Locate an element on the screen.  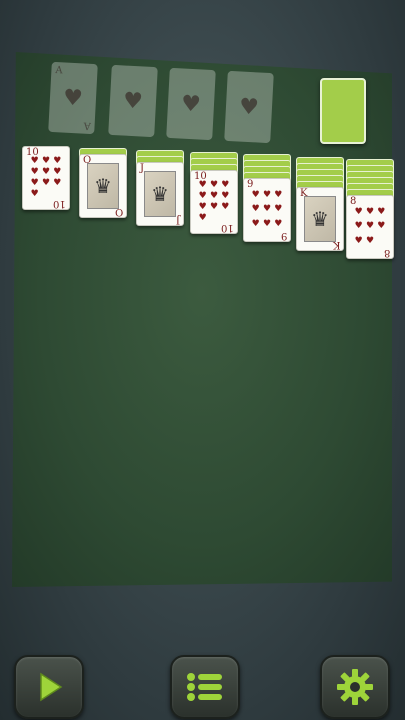
tableau-card: K K ♛ is located at coordinates (320, 219).